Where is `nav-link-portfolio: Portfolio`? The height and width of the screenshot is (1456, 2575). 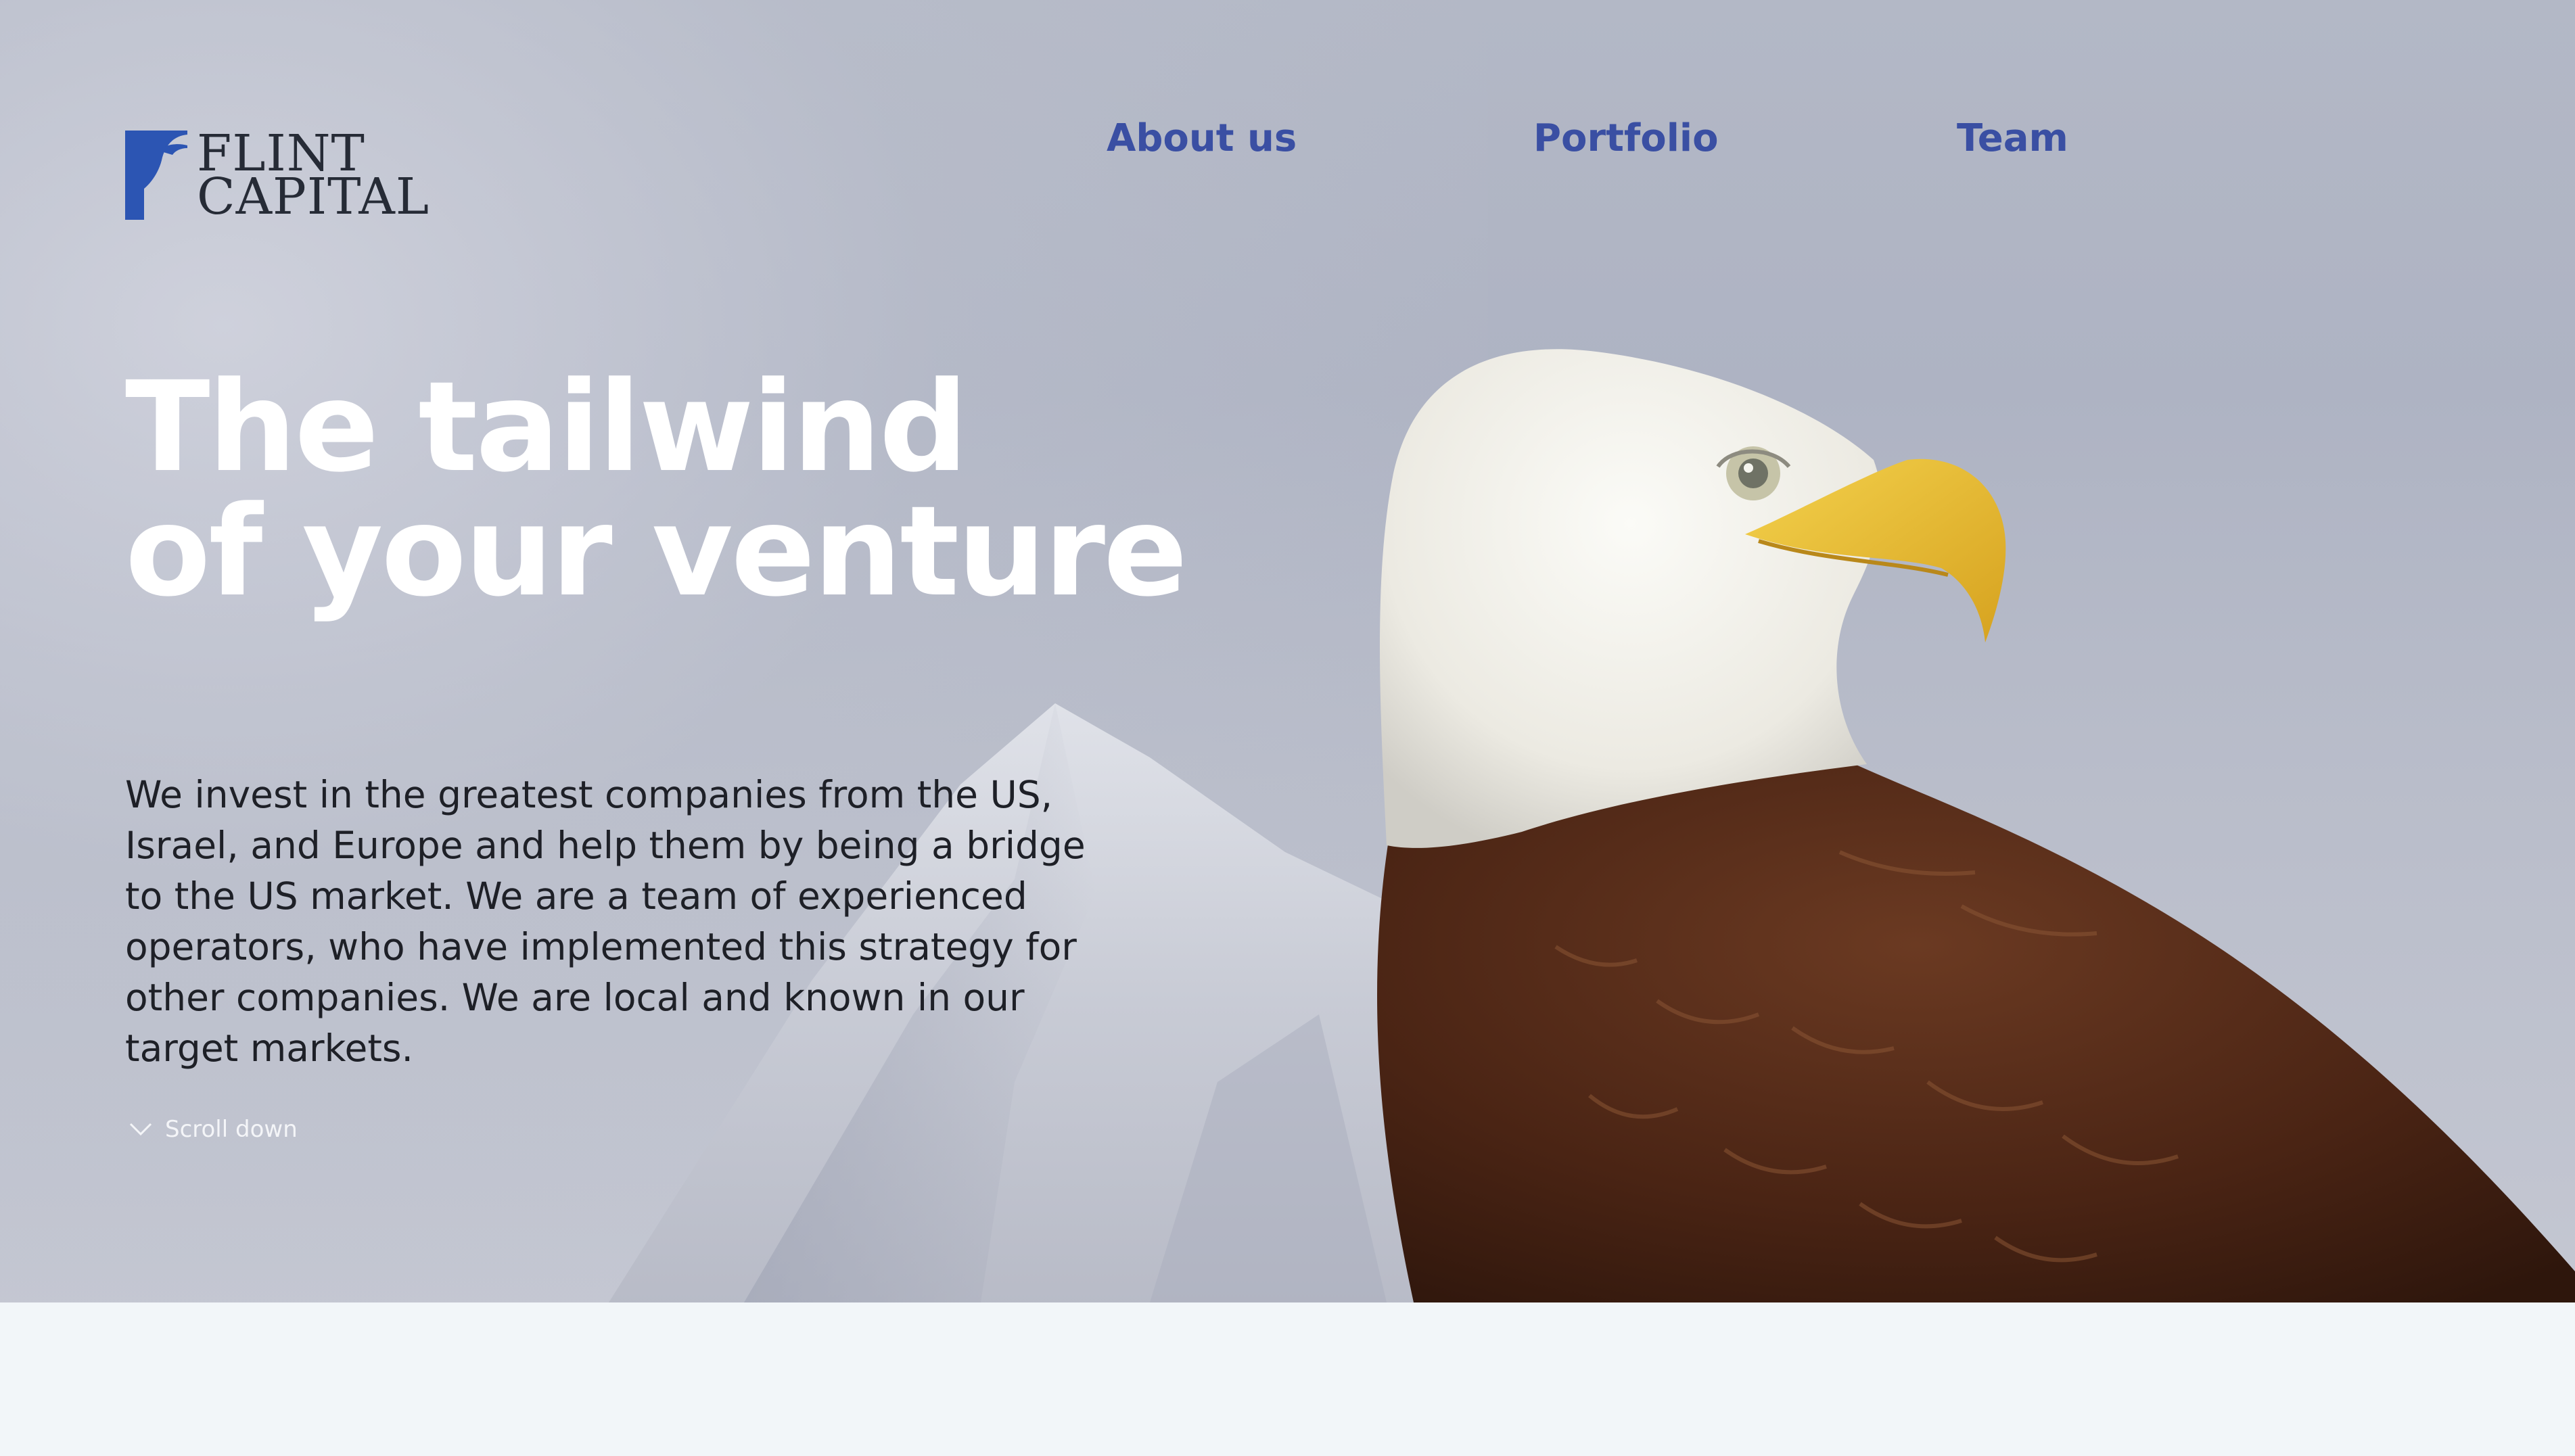 nav-link-portfolio: Portfolio is located at coordinates (1626, 138).